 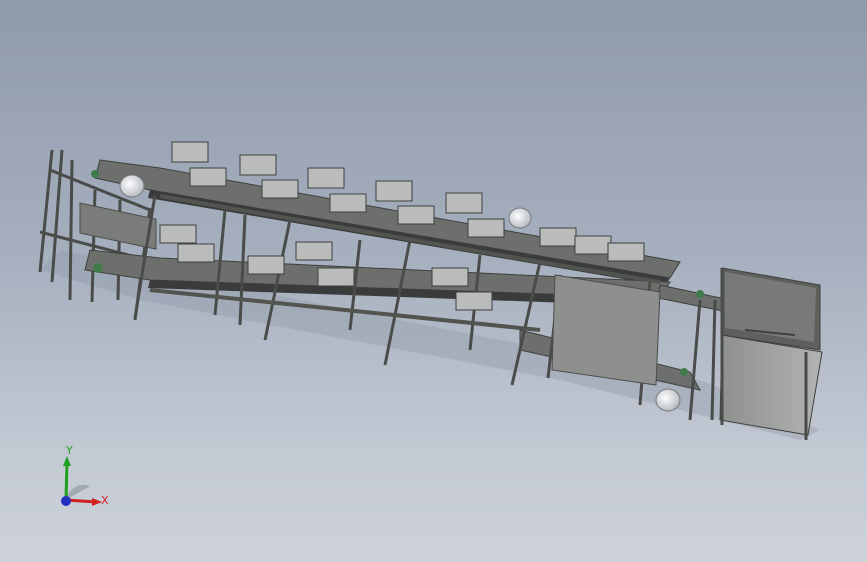 What do you see at coordinates (606, 330) in the screenshot?
I see `side-panel` at bounding box center [606, 330].